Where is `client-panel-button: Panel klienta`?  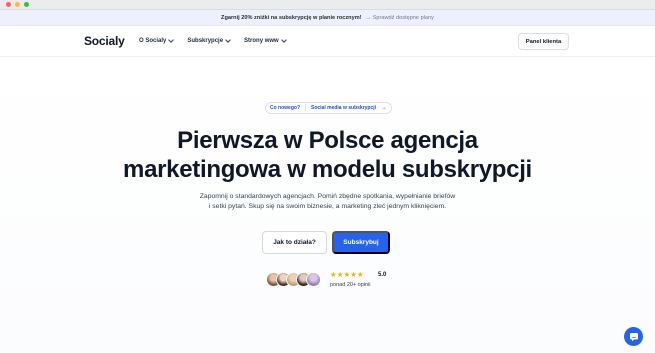
client-panel-button: Panel klienta is located at coordinates (543, 41).